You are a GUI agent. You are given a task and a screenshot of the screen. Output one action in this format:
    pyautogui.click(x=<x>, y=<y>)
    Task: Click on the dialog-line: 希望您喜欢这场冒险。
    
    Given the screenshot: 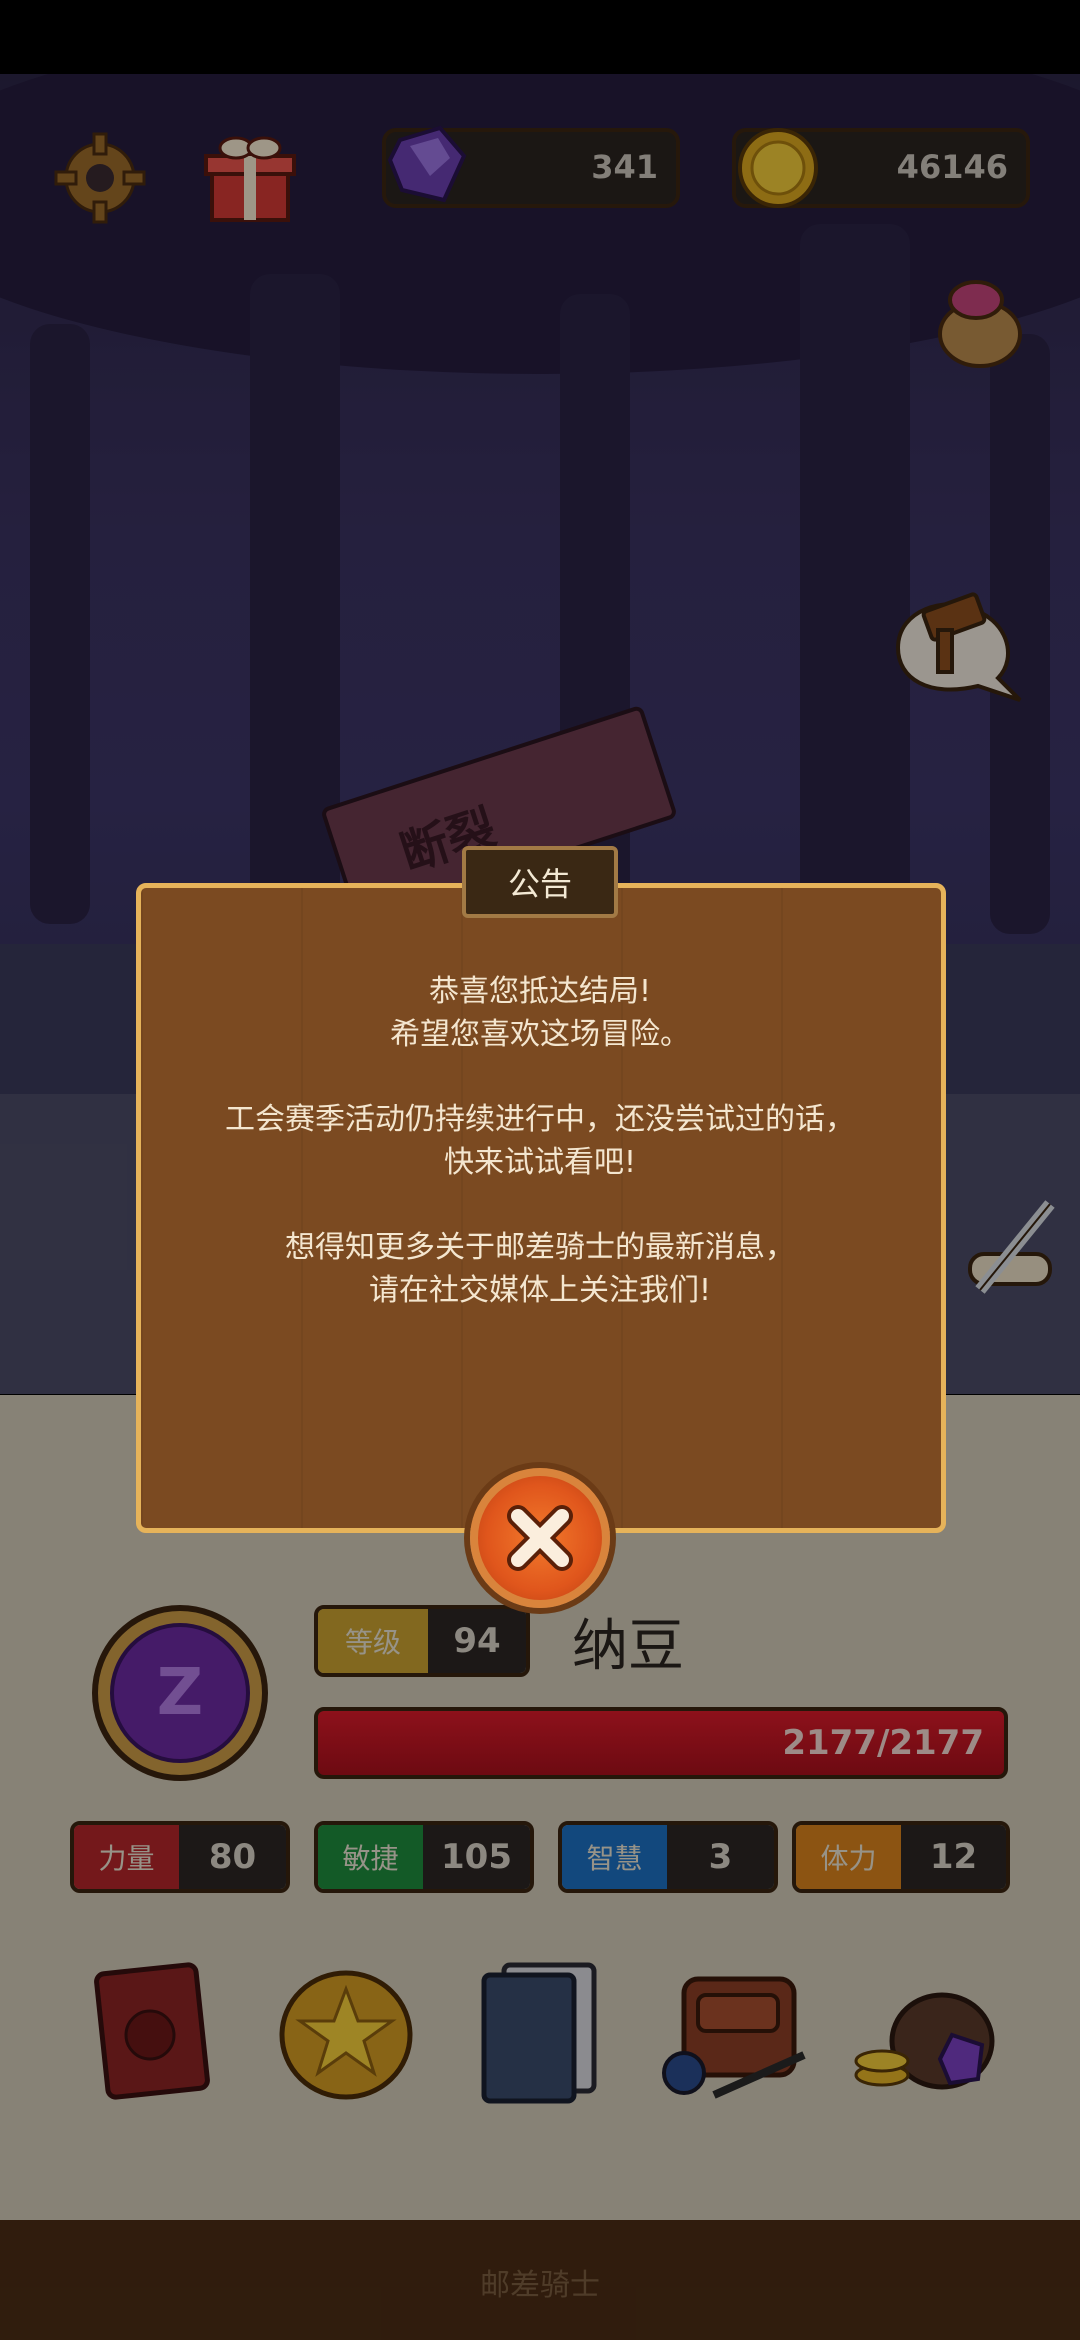 What is the action you would take?
    pyautogui.click(x=540, y=1034)
    